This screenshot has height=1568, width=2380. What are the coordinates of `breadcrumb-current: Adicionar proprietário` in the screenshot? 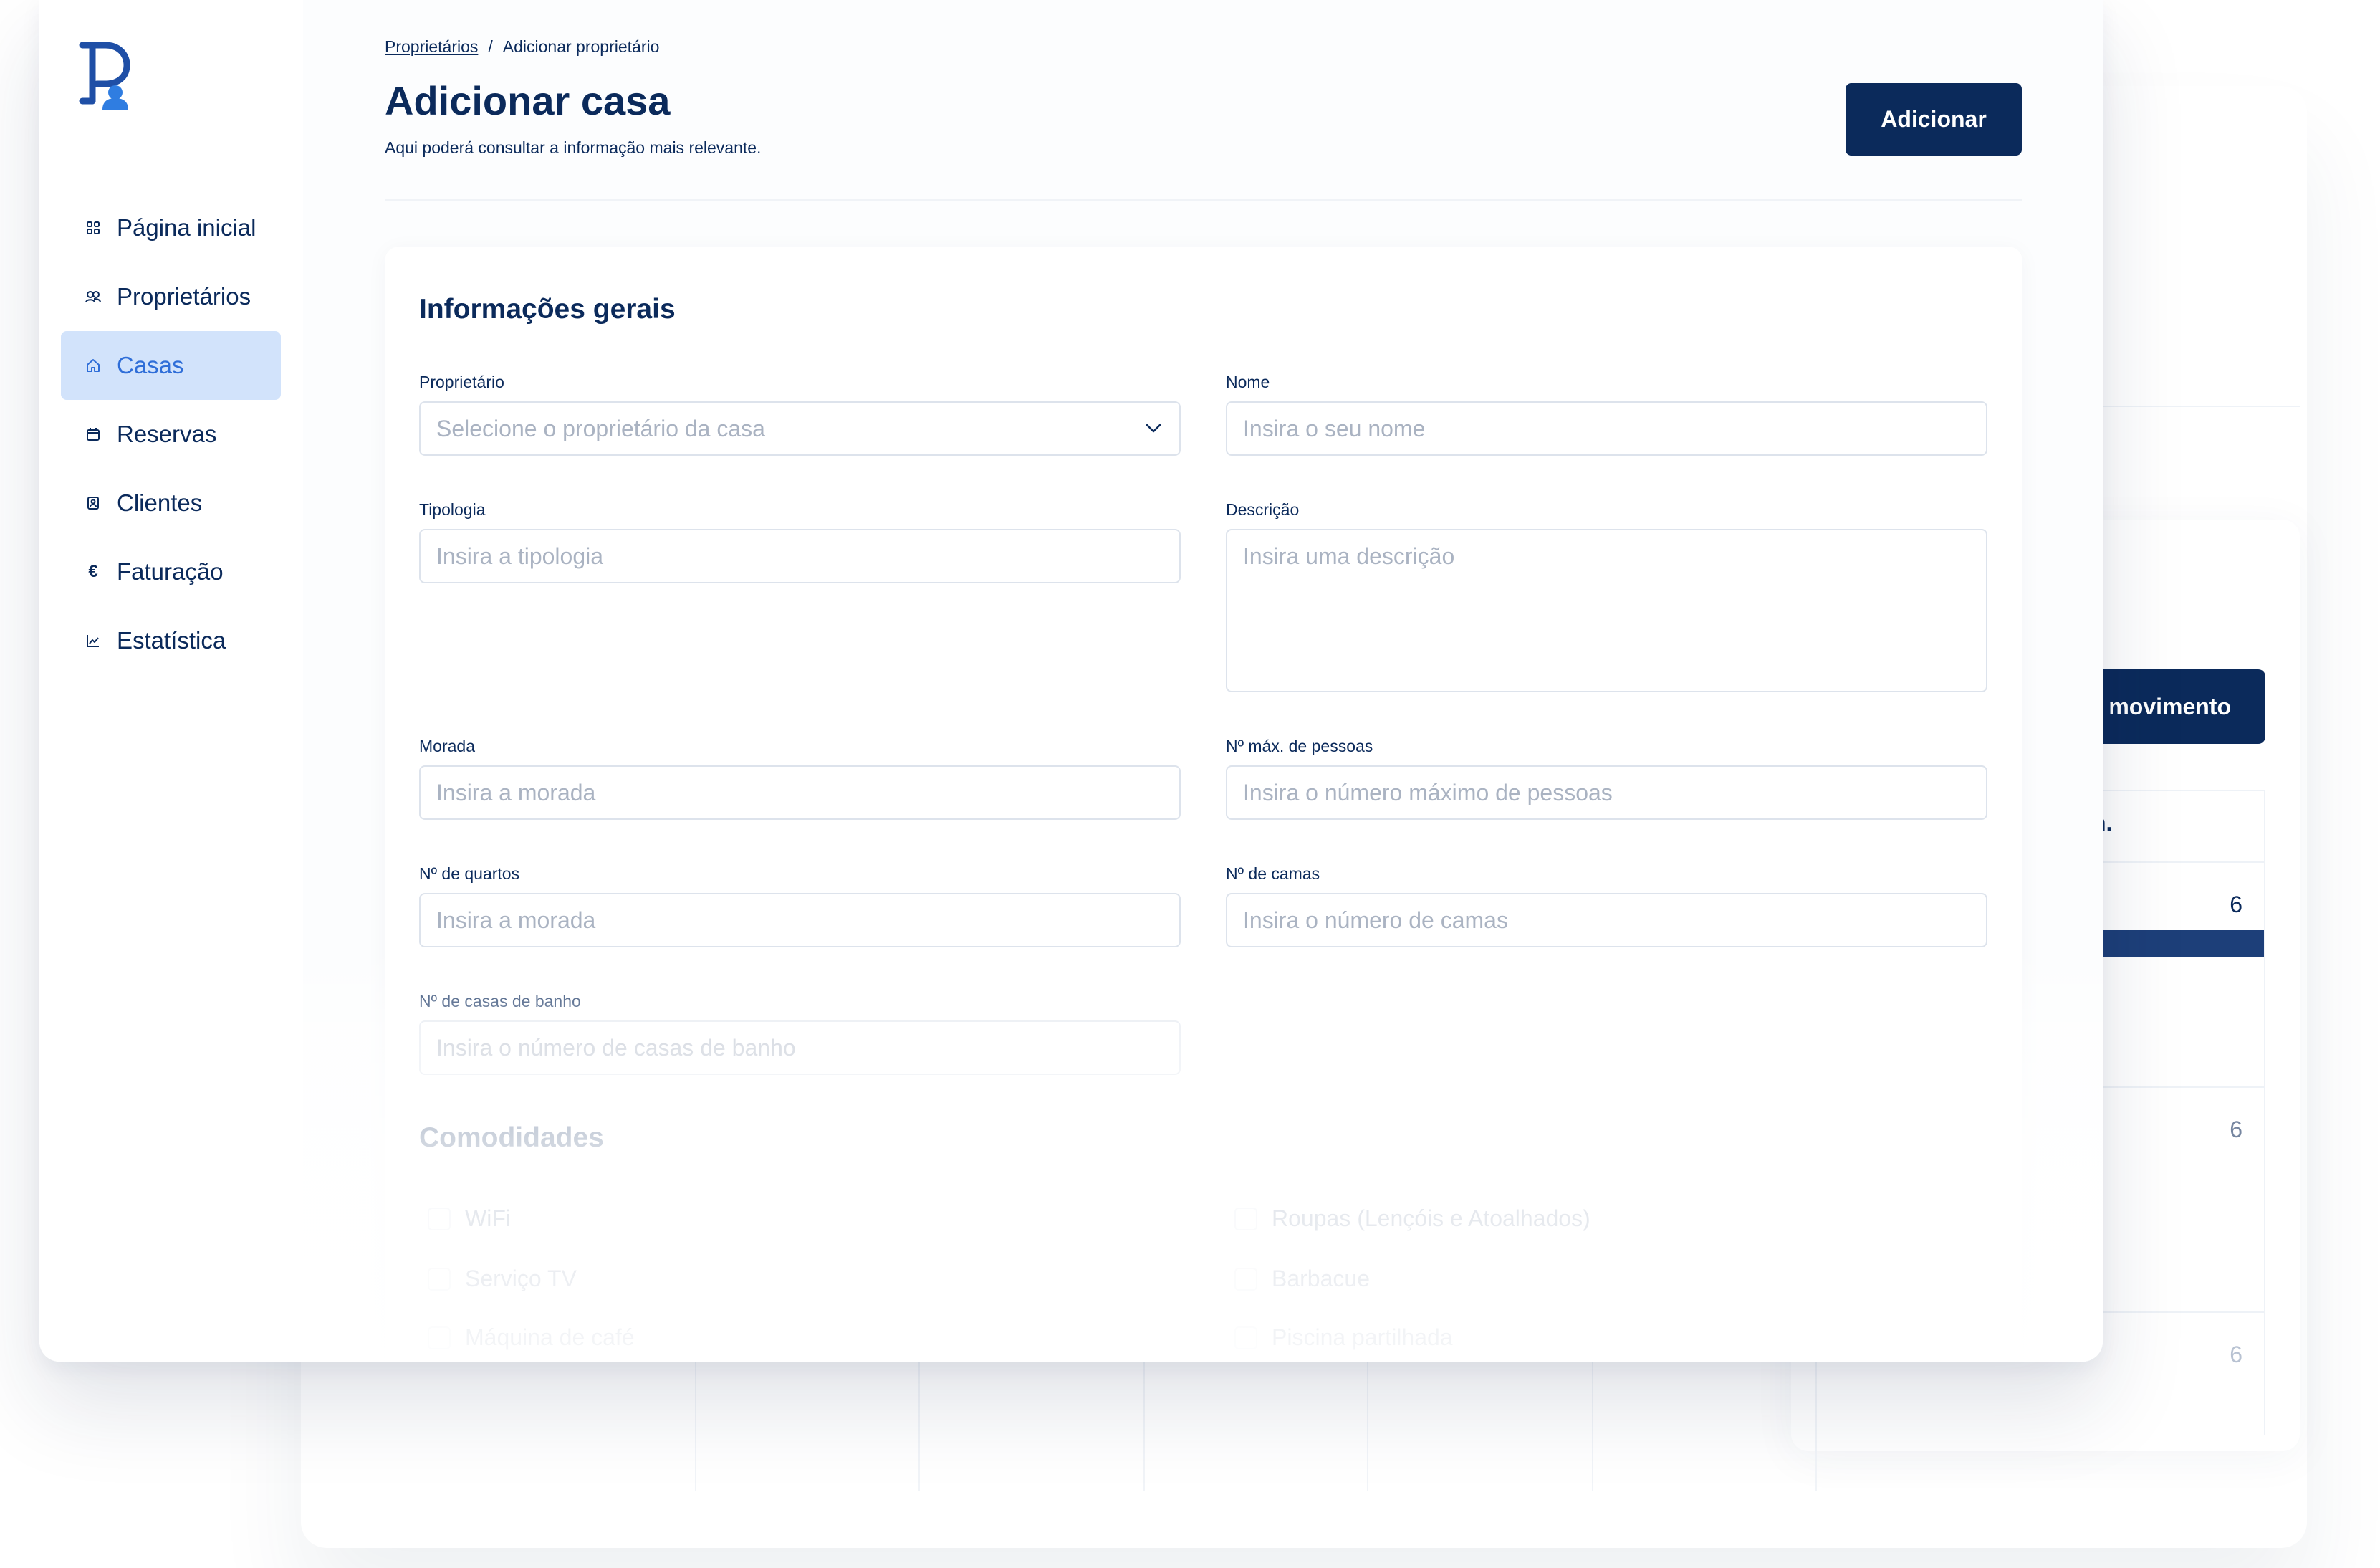 It's located at (581, 46).